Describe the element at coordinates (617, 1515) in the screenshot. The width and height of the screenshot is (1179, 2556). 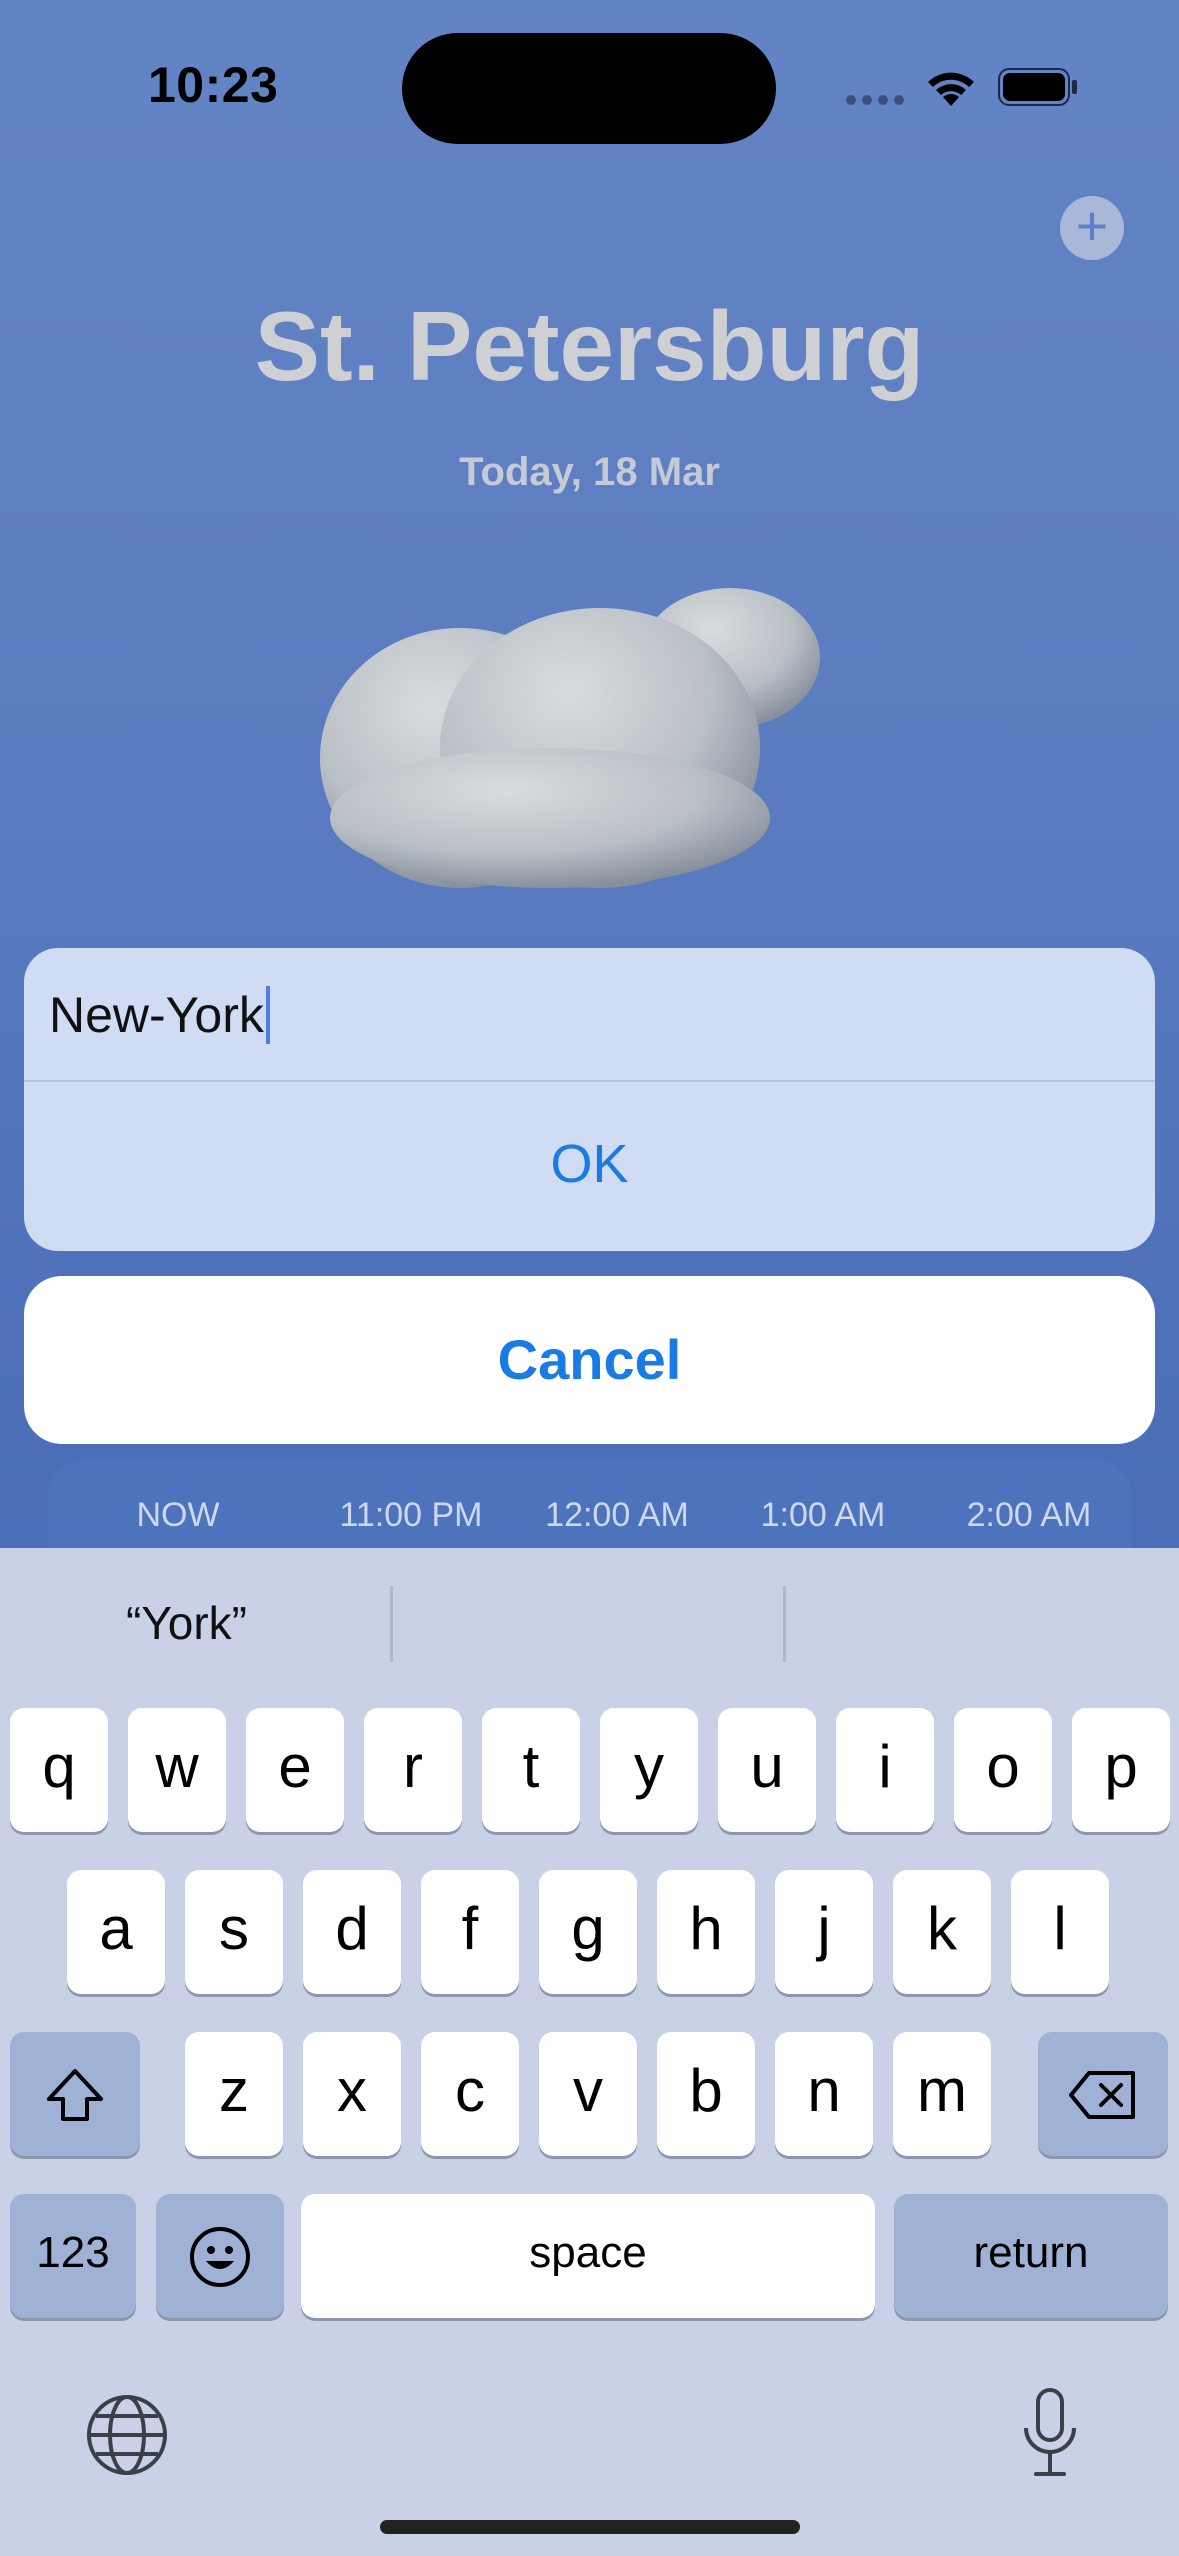
I see `hour-label: 12:00 AM` at that location.